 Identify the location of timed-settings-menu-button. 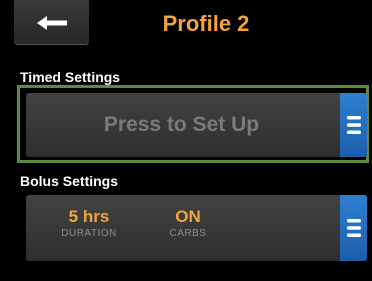
(353, 125).